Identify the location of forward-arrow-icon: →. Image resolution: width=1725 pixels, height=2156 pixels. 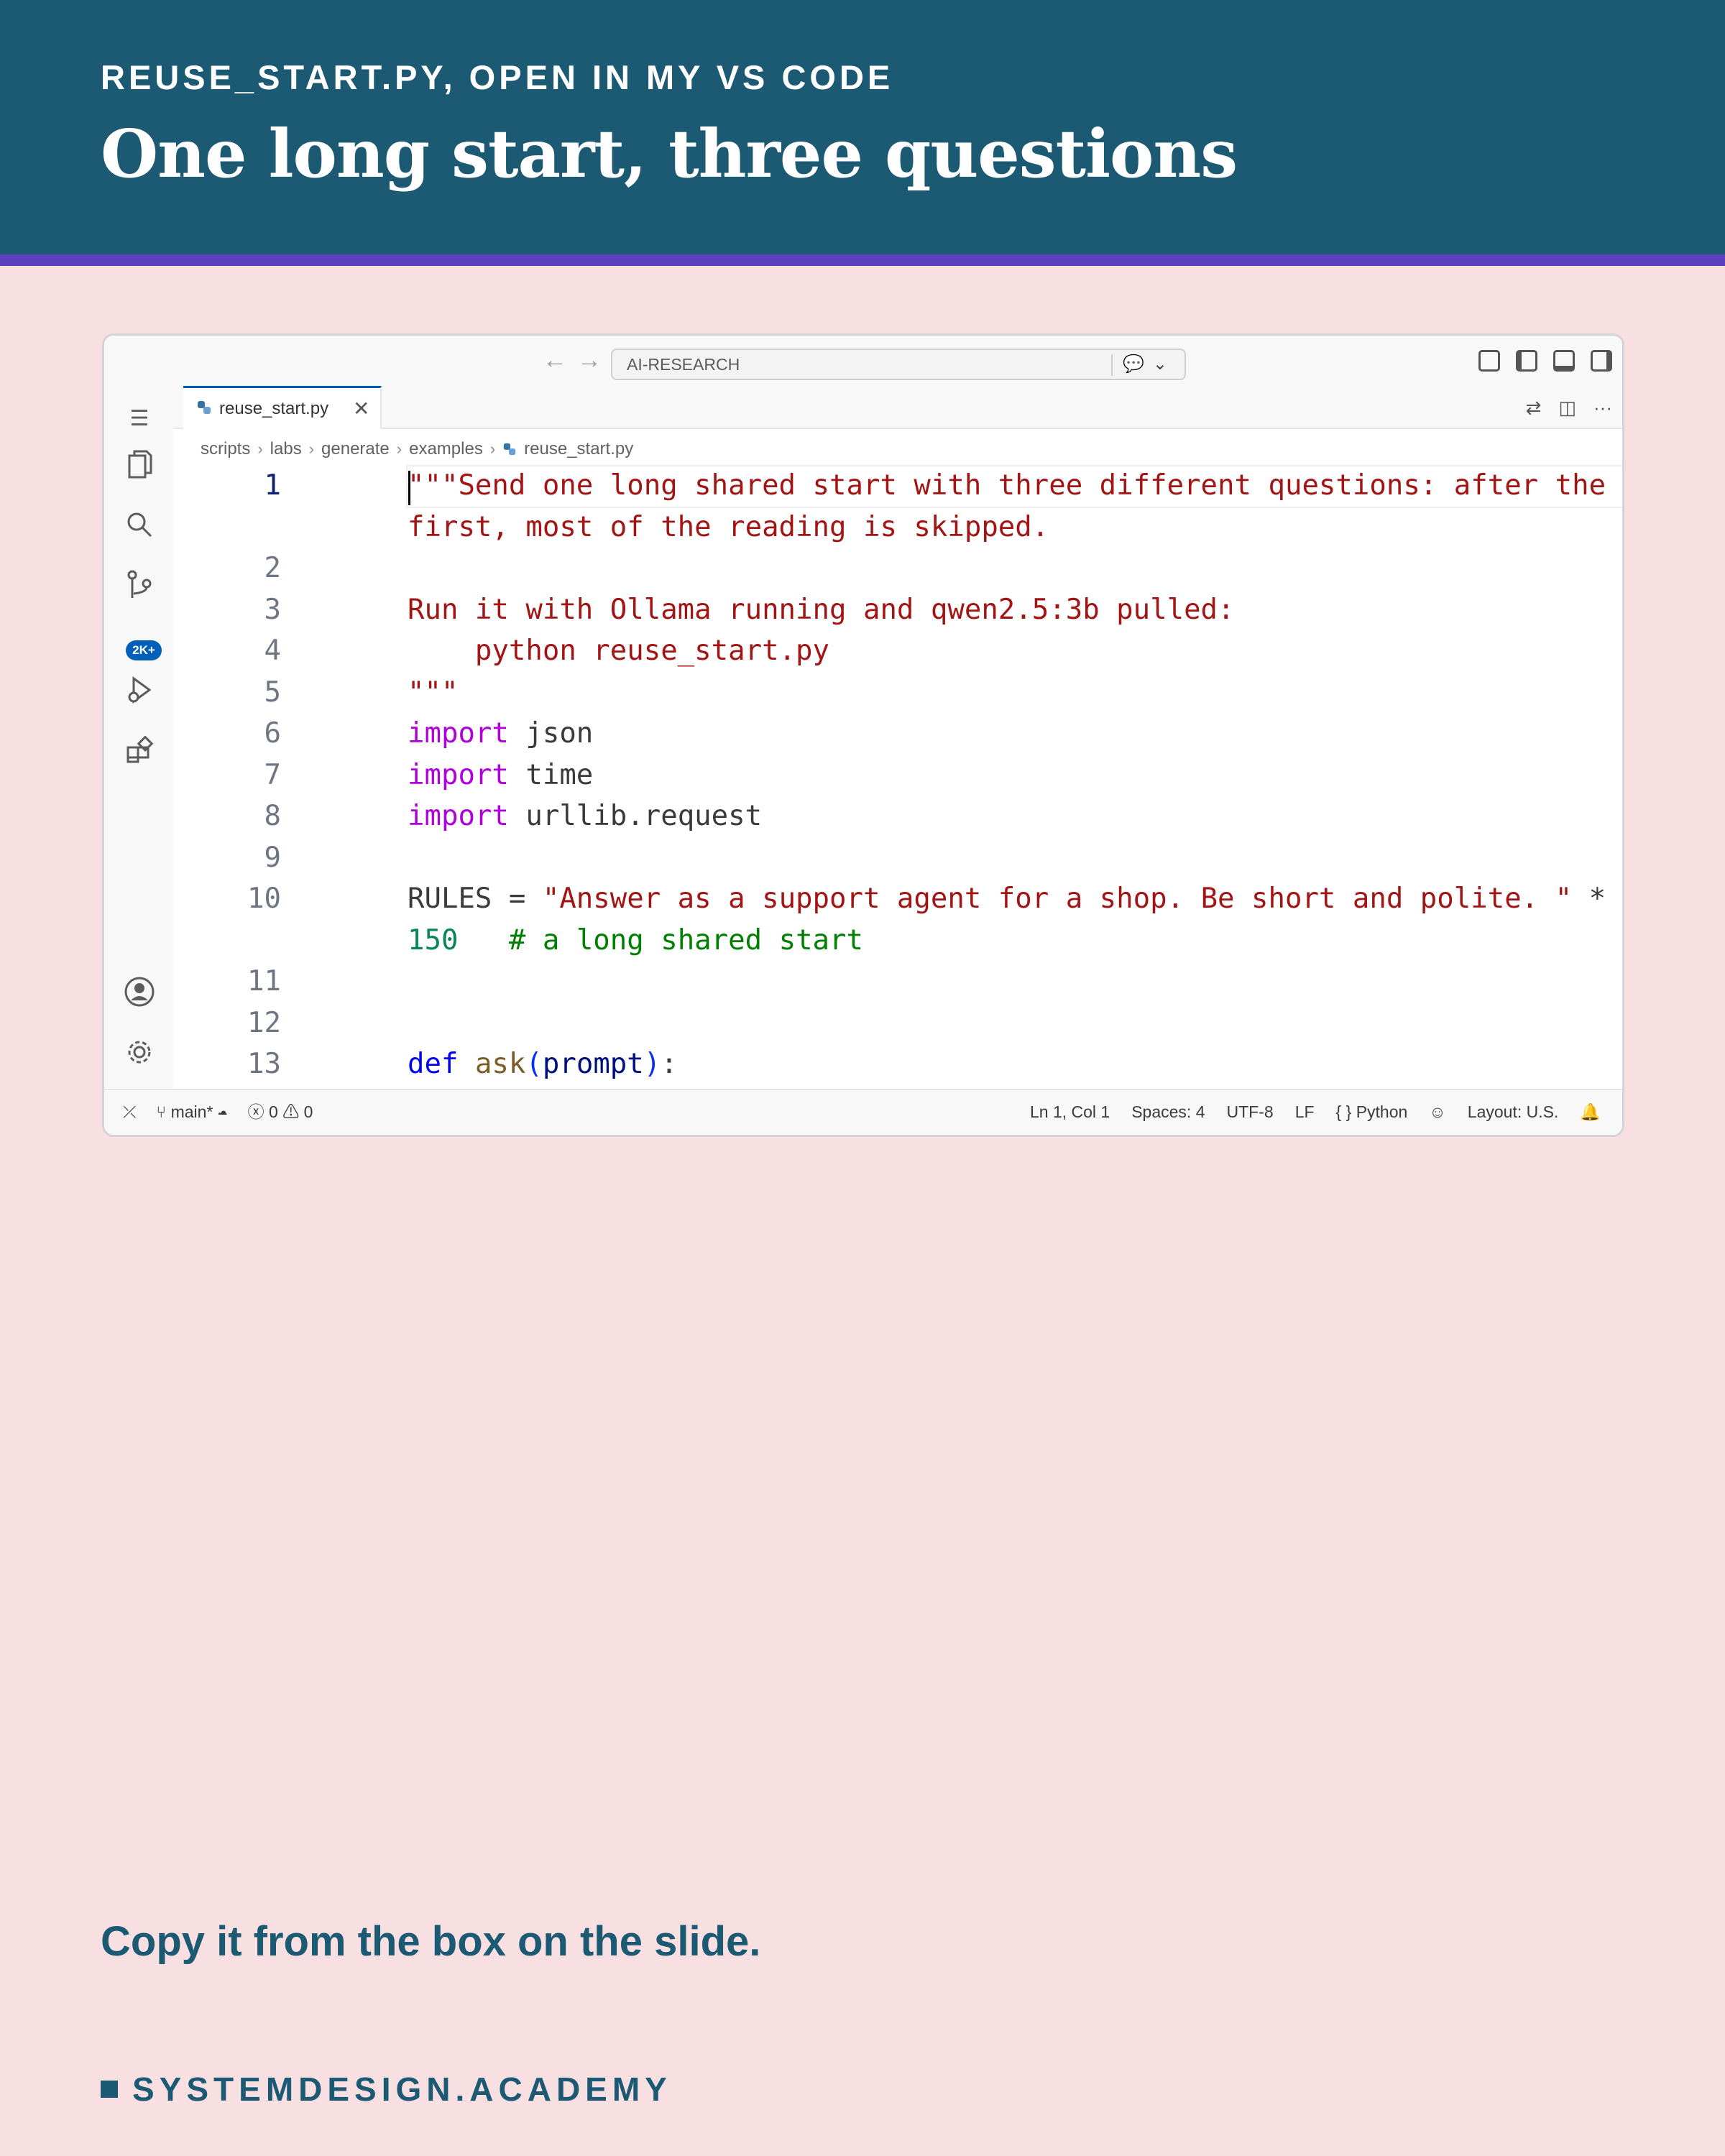
(589, 360).